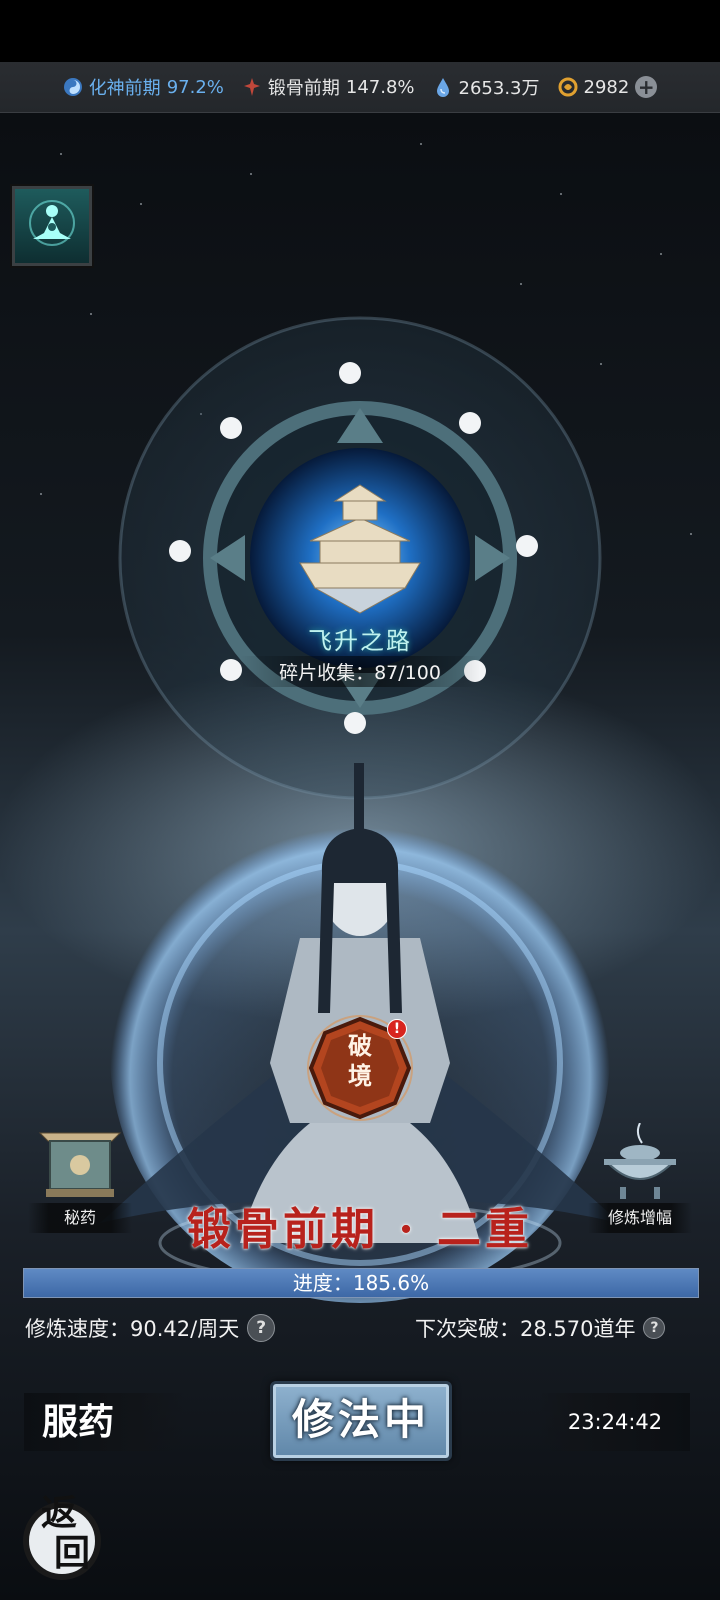 The width and height of the screenshot is (720, 1600). What do you see at coordinates (640, 1160) in the screenshot?
I see `incense-burner-icon` at bounding box center [640, 1160].